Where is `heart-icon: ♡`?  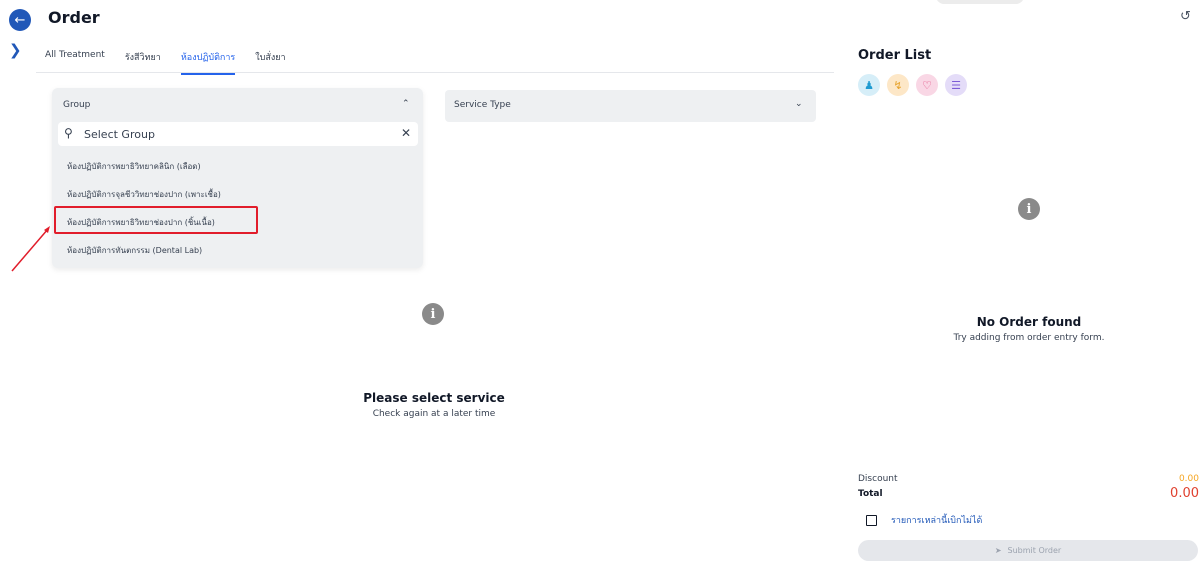
heart-icon: ♡ is located at coordinates (927, 85).